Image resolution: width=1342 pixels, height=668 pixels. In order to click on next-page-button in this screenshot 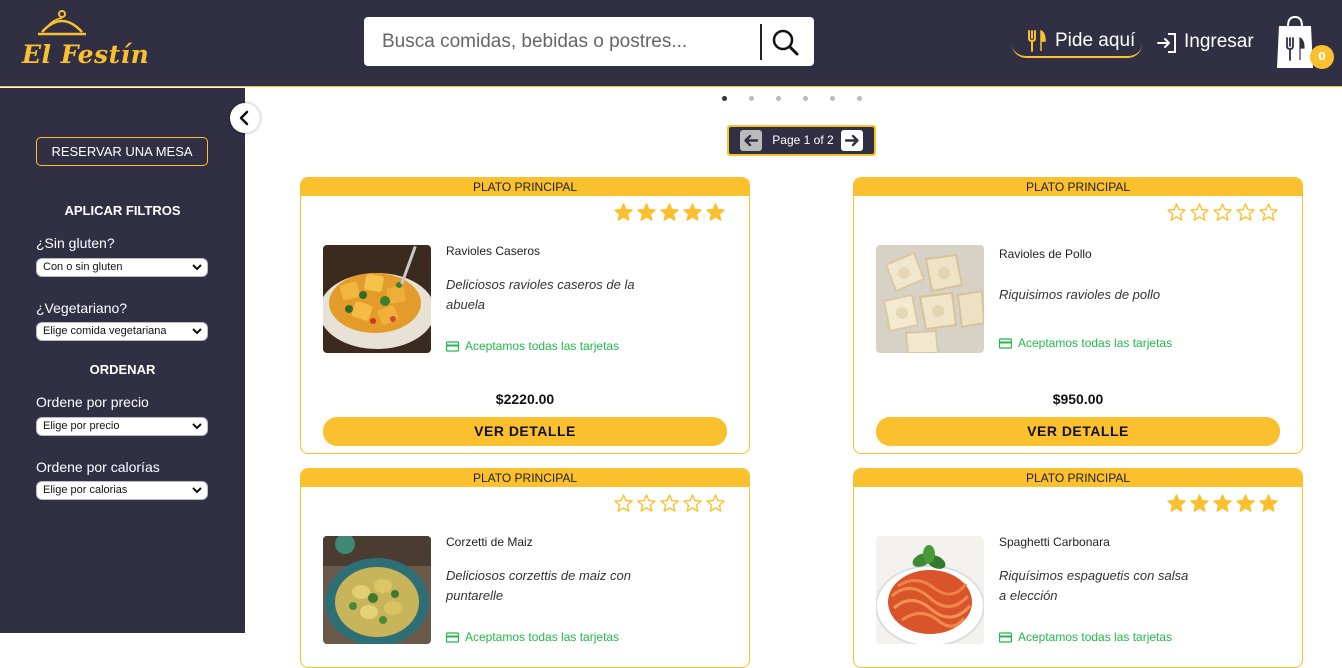, I will do `click(852, 140)`.